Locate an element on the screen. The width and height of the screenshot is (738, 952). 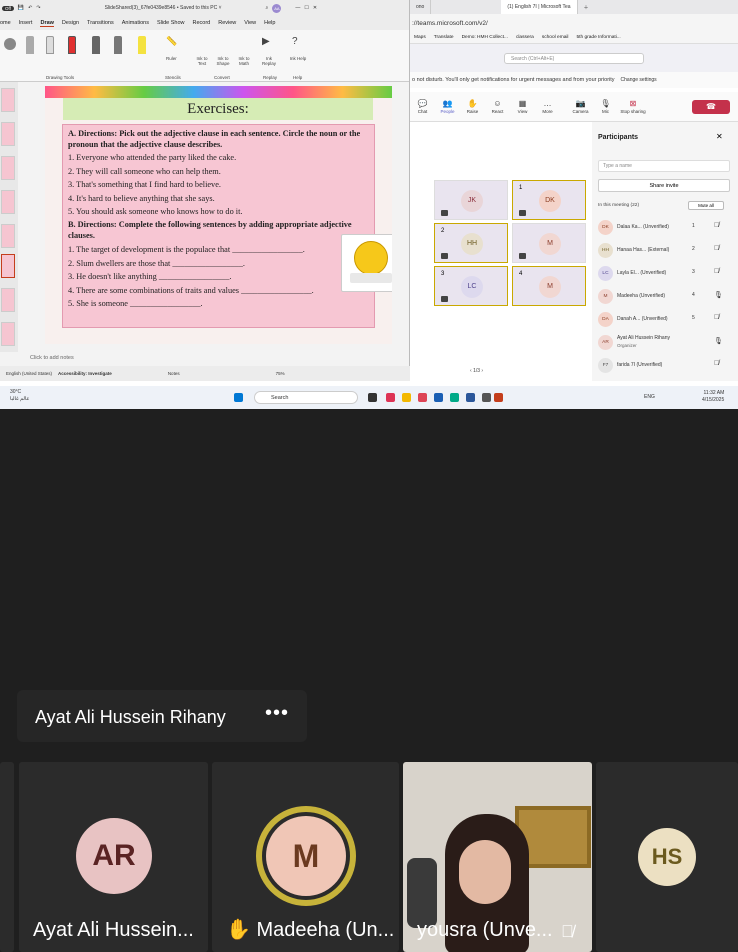
task-view-icon is located at coordinates (372, 397).